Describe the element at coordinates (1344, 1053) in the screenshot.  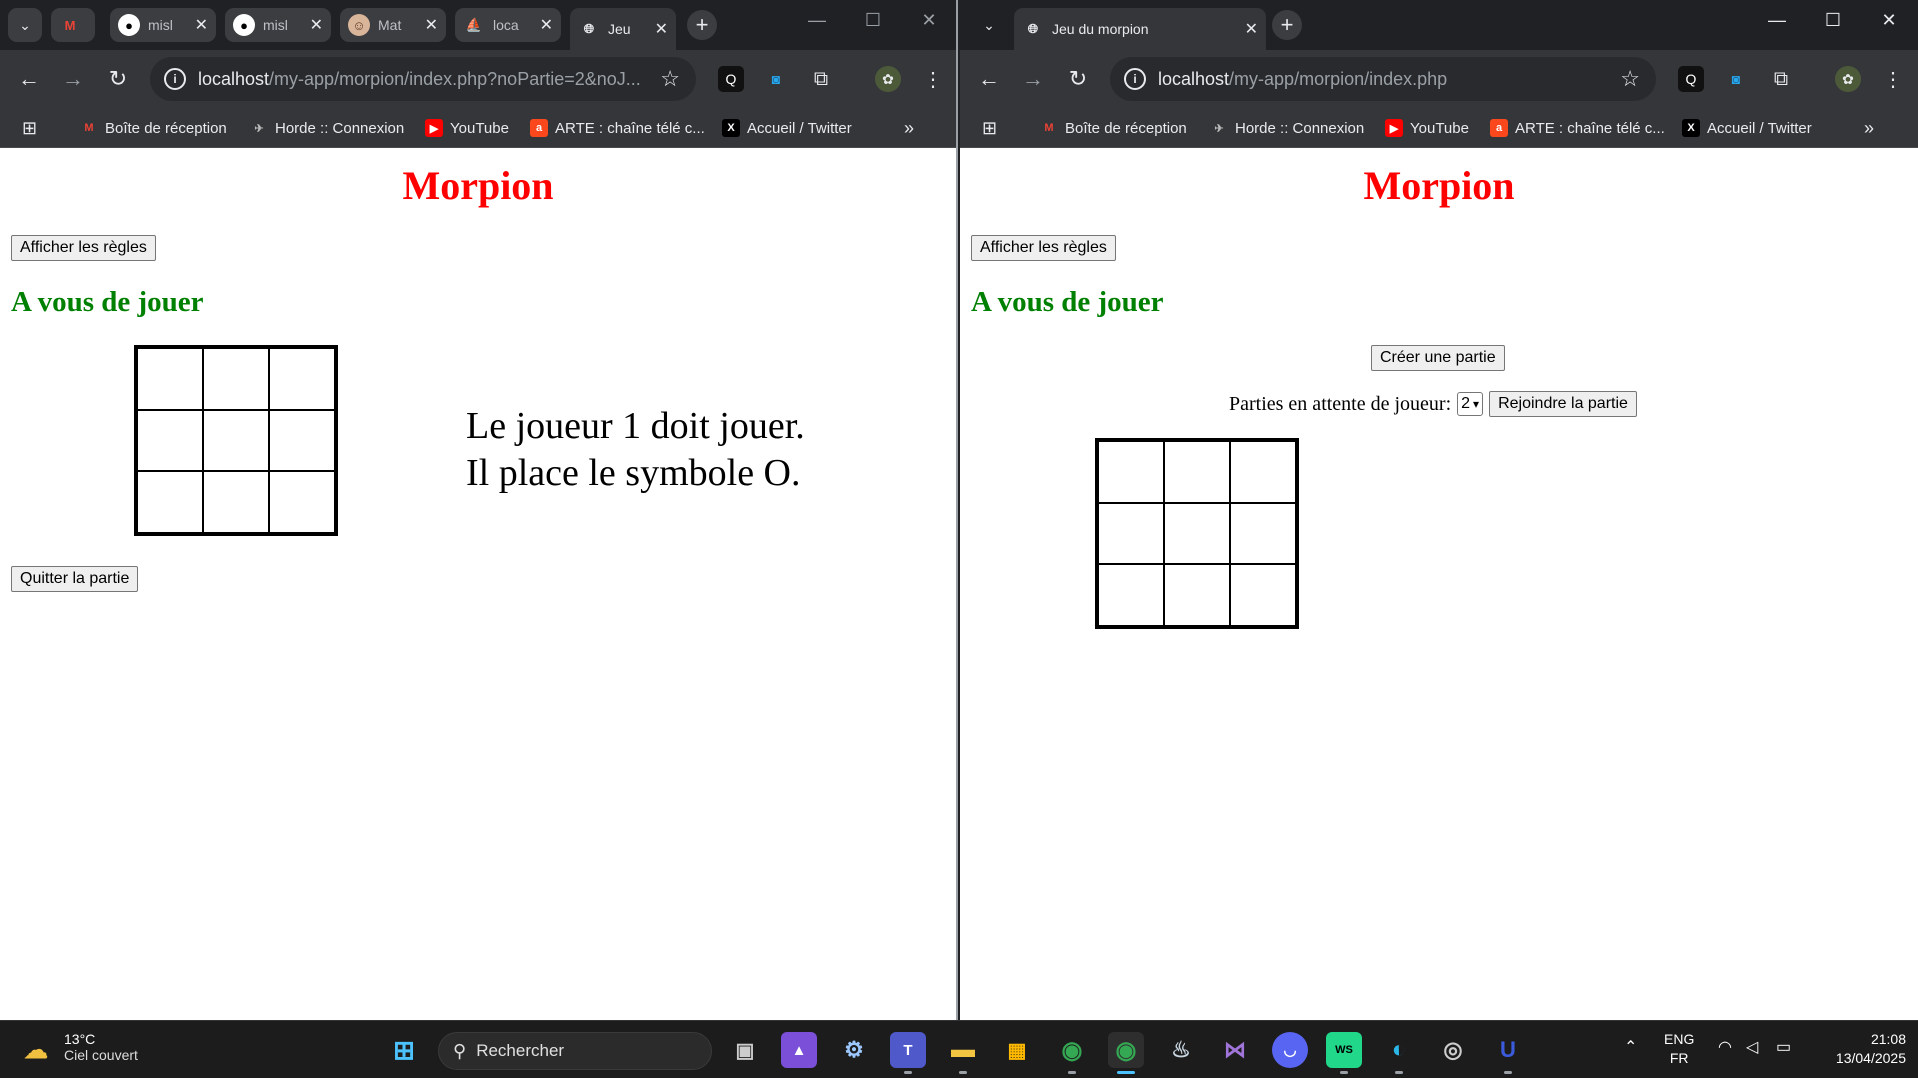
I see `webstorm-icon: WS` at that location.